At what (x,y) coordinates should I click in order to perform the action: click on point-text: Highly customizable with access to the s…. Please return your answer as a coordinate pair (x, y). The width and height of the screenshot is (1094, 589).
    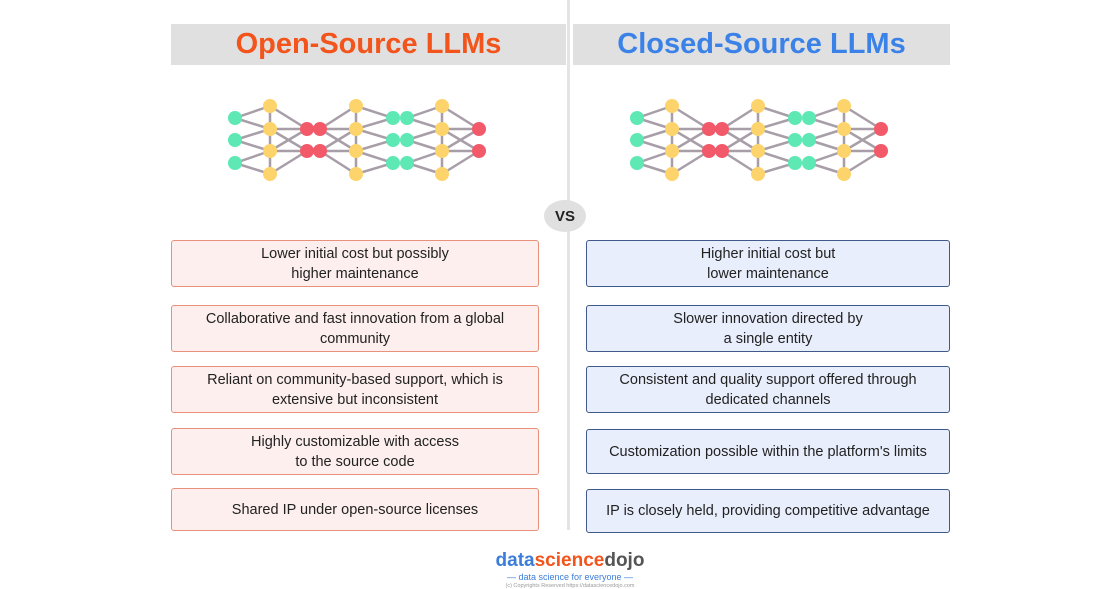
    Looking at the image, I should click on (355, 451).